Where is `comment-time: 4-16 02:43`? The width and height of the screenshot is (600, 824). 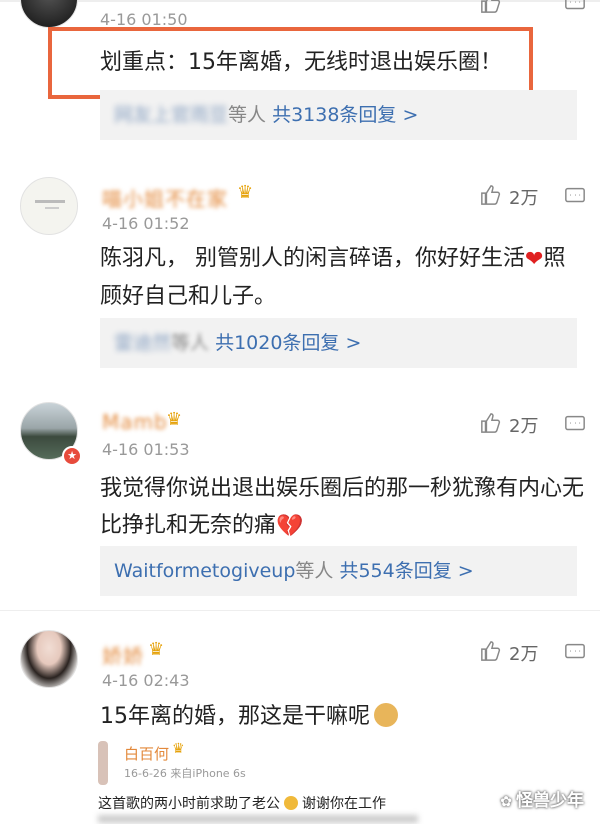 comment-time: 4-16 02:43 is located at coordinates (146, 680).